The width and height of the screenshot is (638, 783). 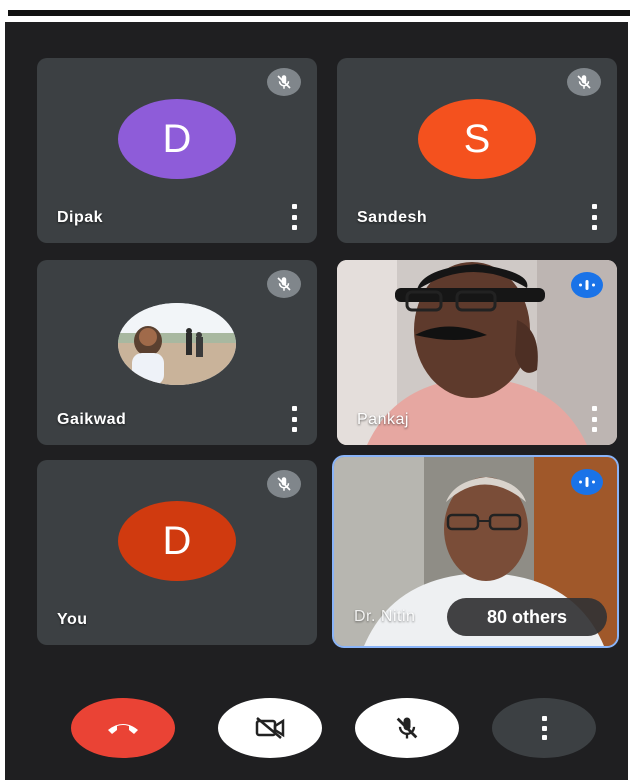 I want to click on more-options-button, so click(x=544, y=728).